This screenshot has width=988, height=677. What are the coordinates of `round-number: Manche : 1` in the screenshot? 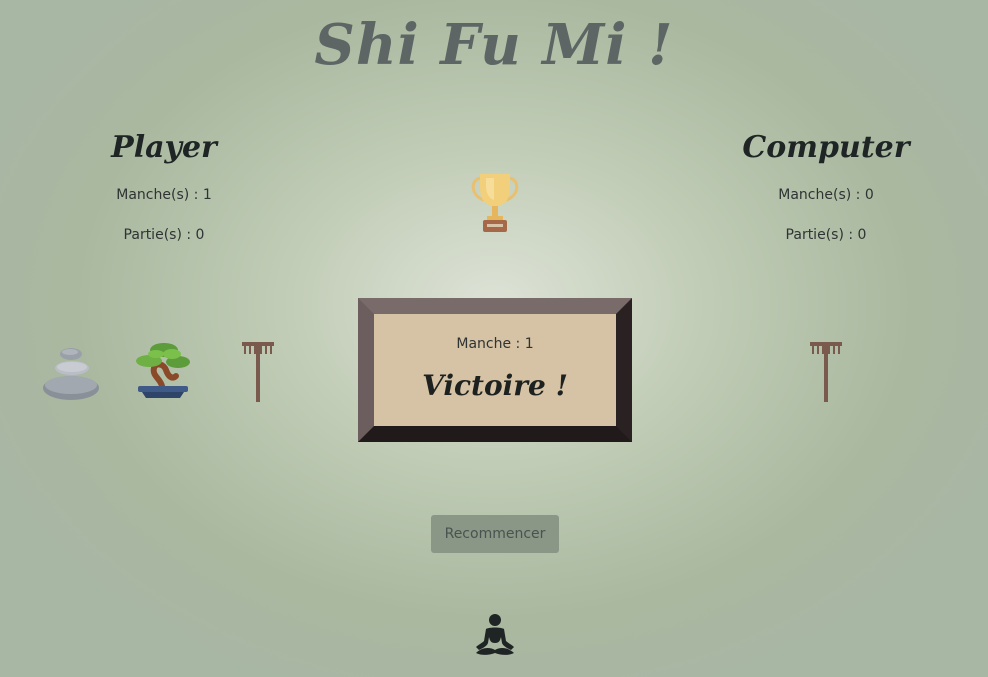 It's located at (495, 344).